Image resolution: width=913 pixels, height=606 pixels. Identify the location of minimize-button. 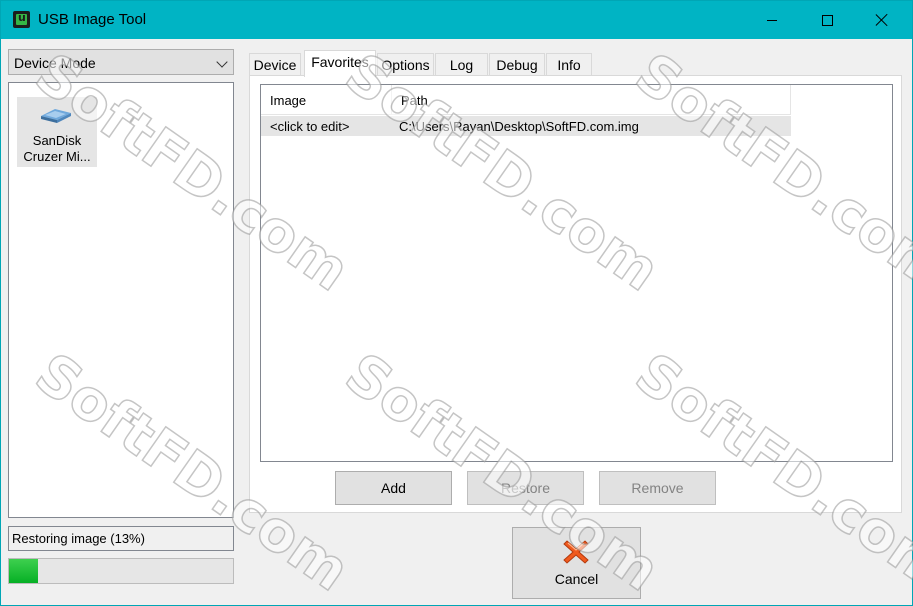
(772, 20).